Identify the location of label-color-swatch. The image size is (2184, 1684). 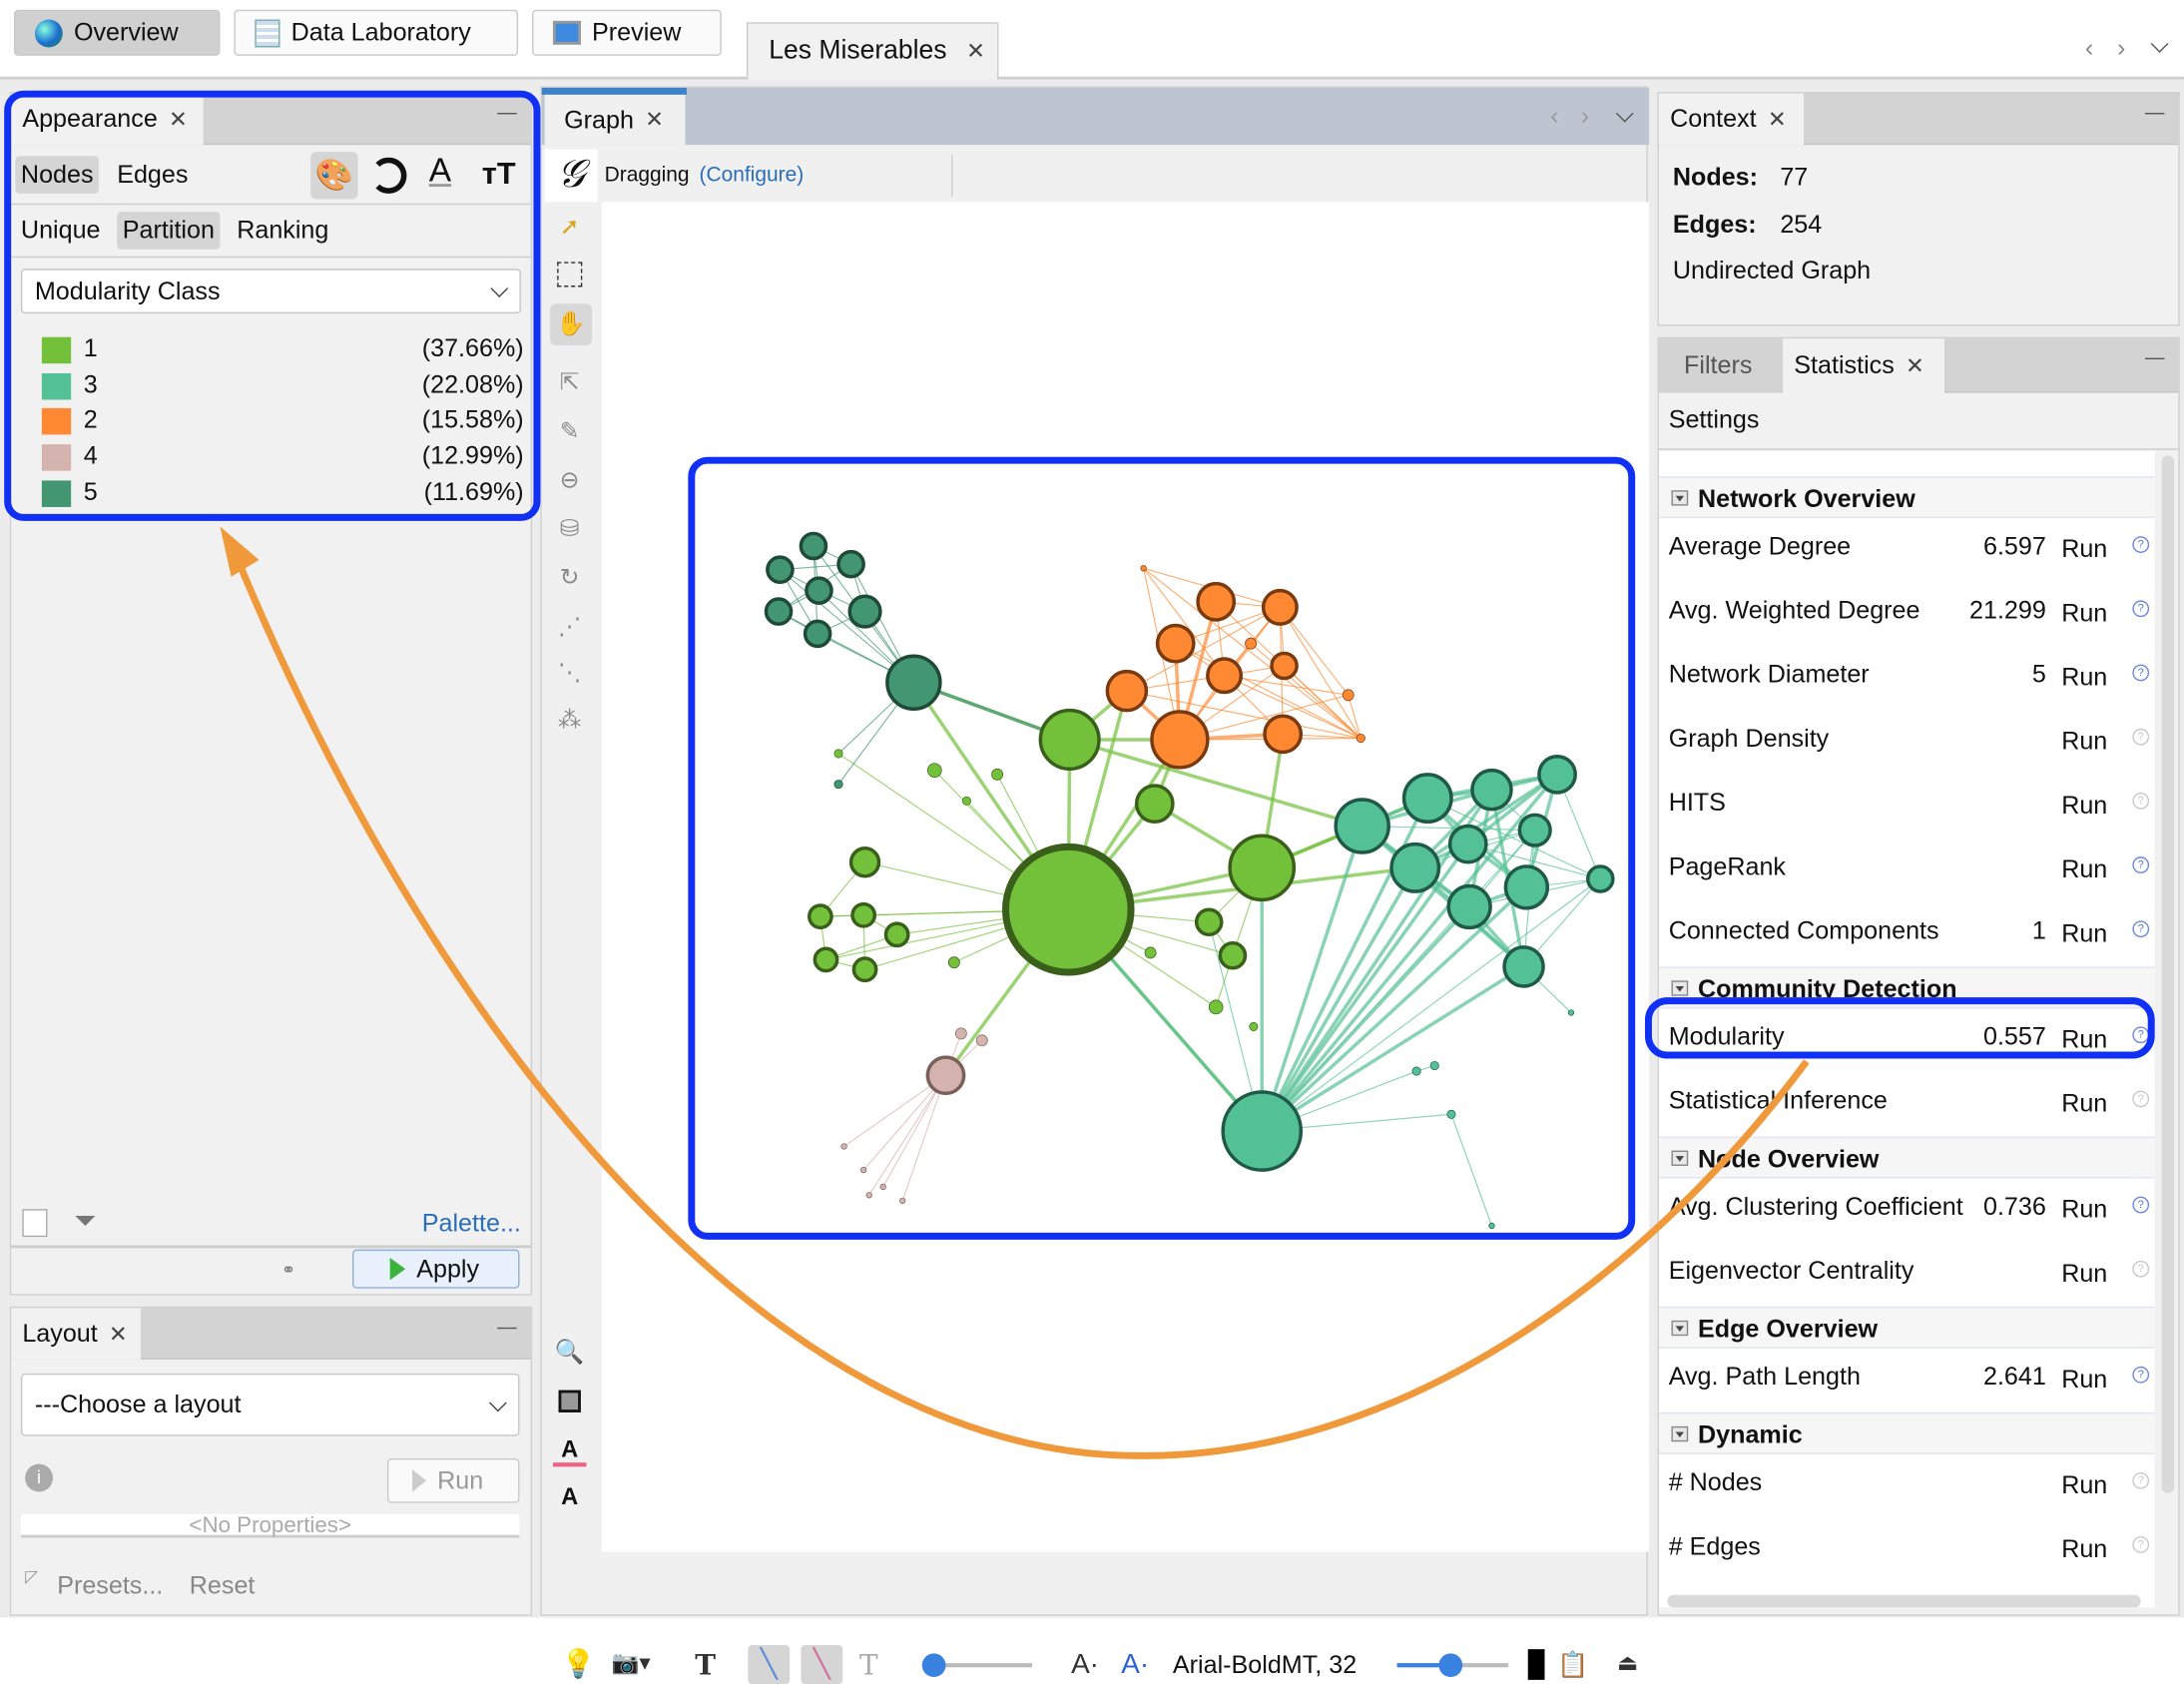
(1536, 1664).